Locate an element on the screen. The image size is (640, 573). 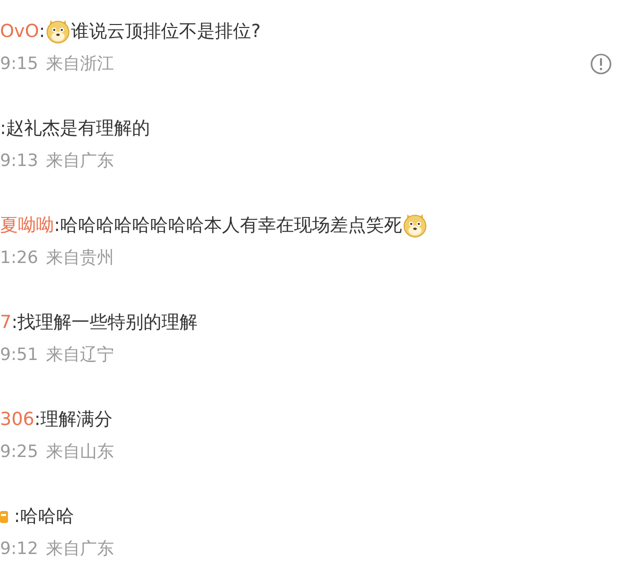
comment-text: 理解满分 is located at coordinates (76, 419).